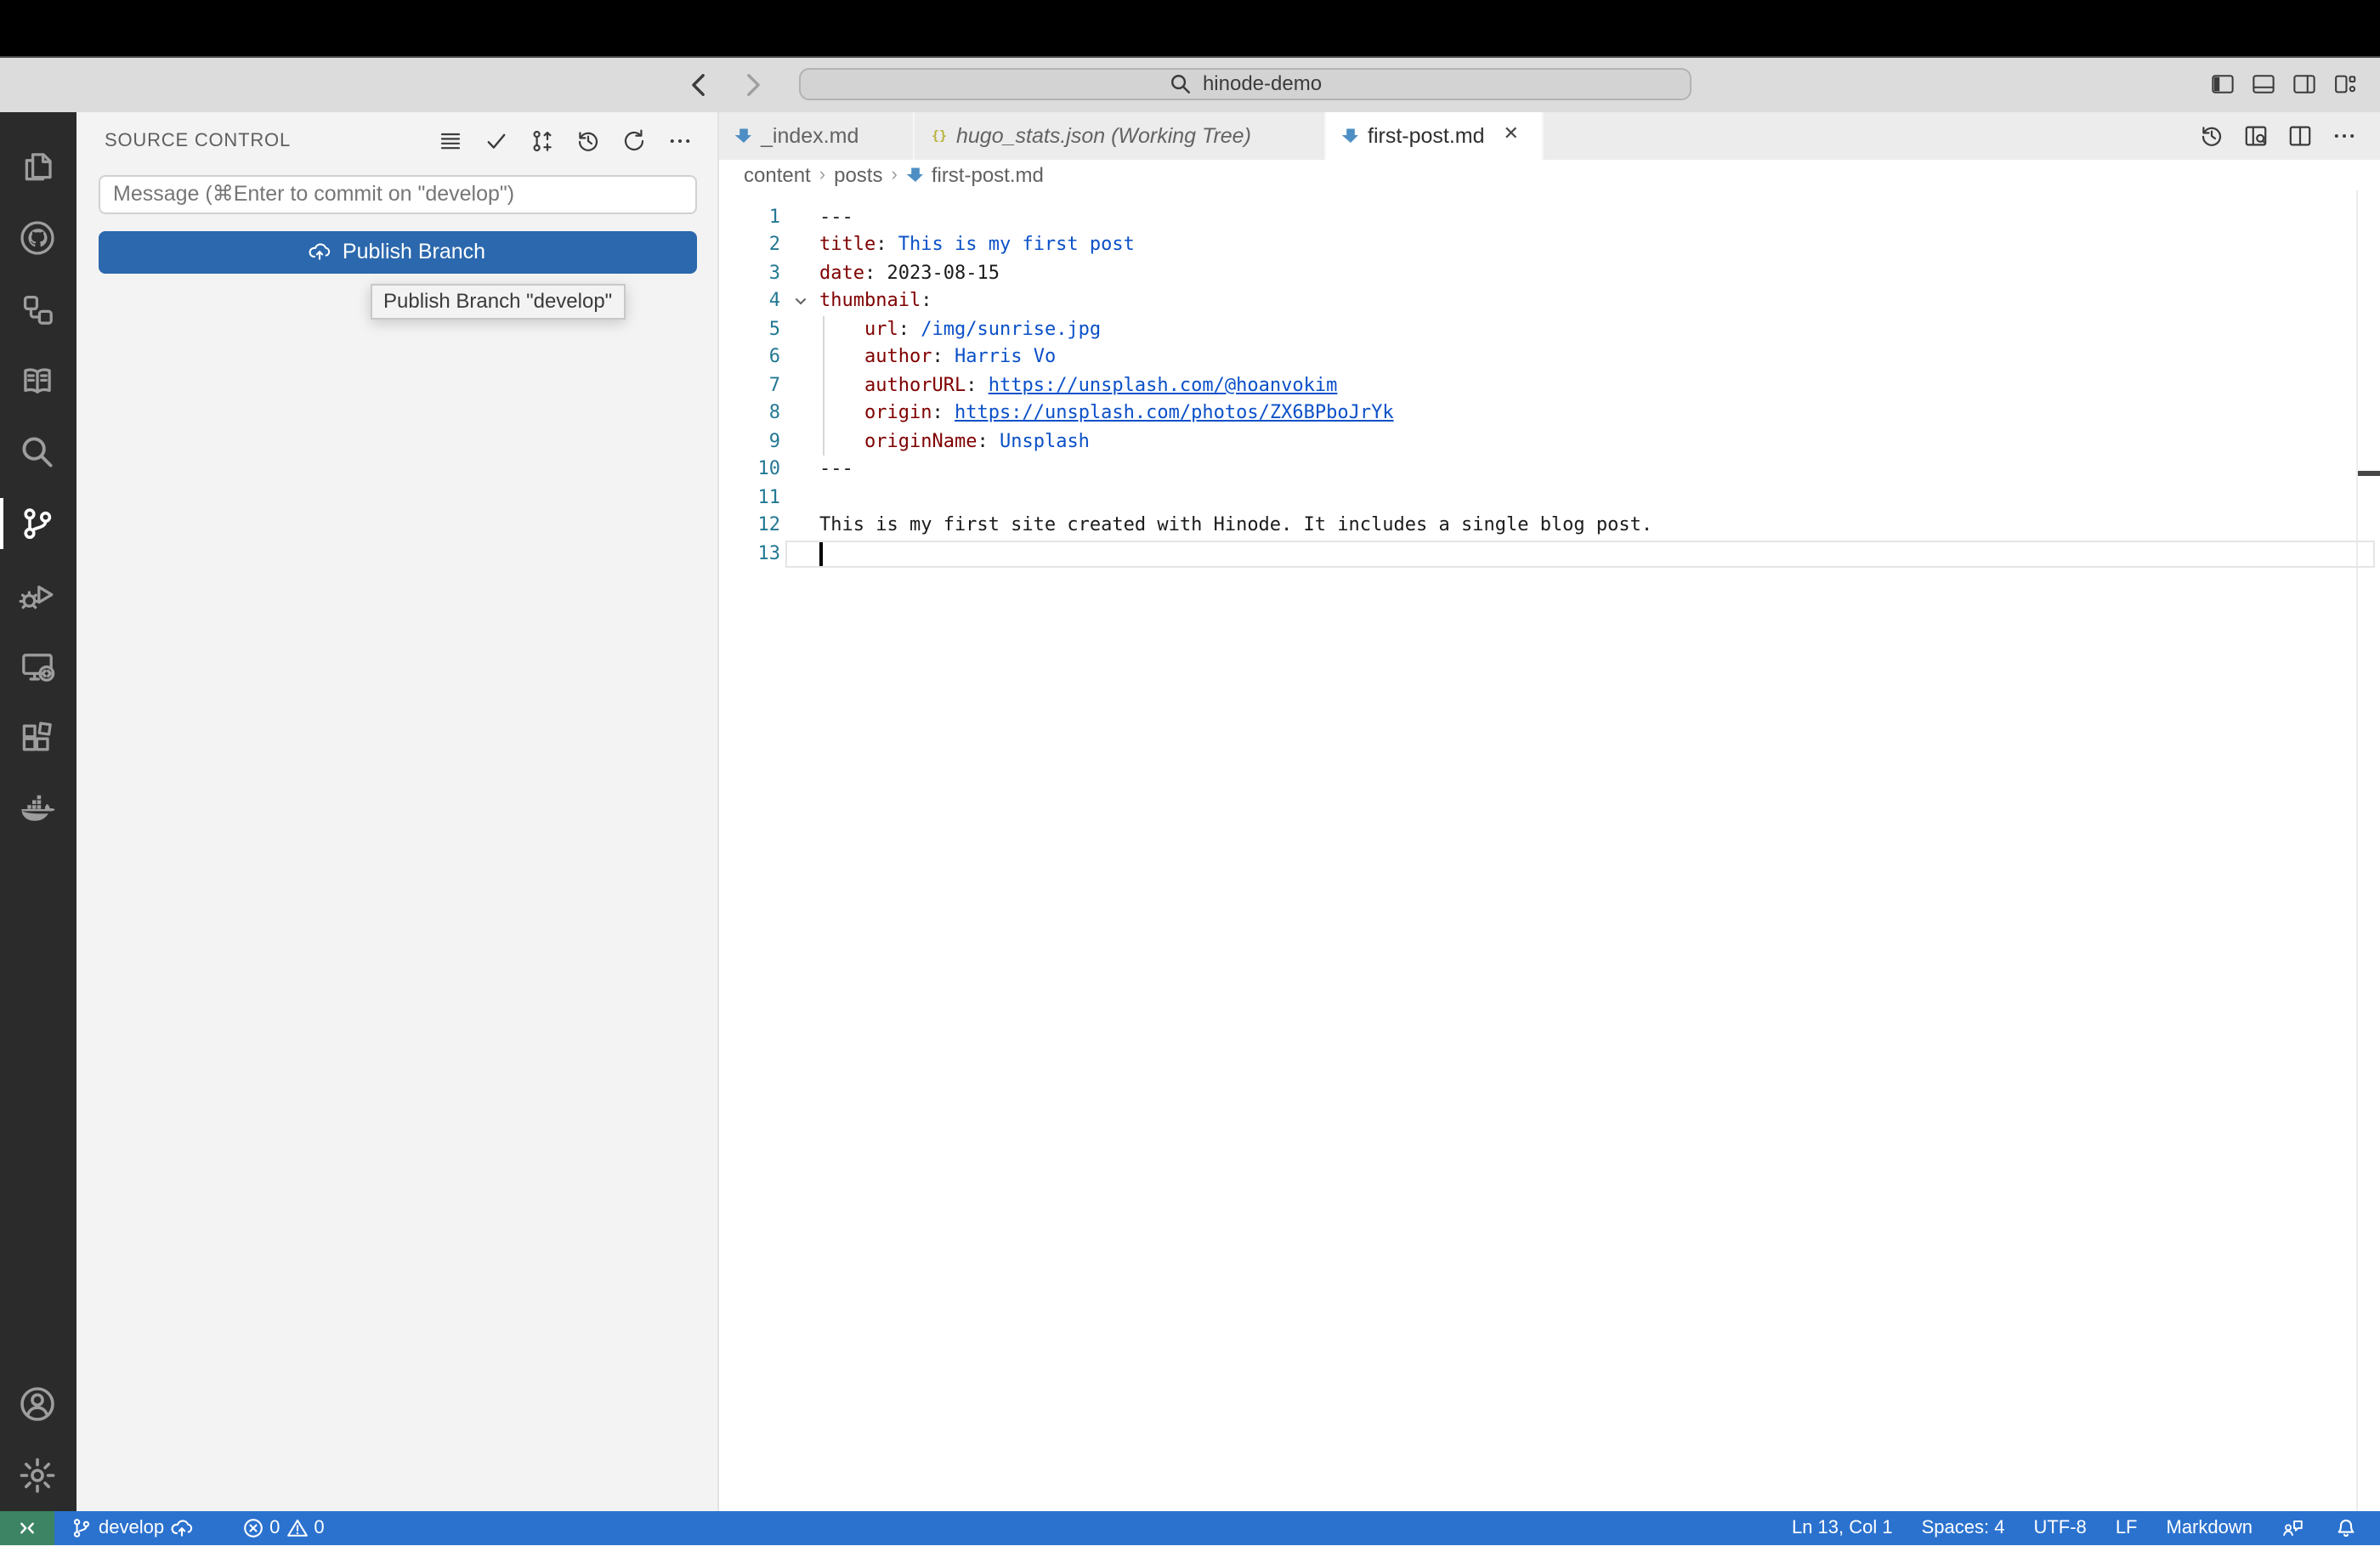 Image resolution: width=2380 pixels, height=1546 pixels. I want to click on line-number: 7, so click(774, 384).